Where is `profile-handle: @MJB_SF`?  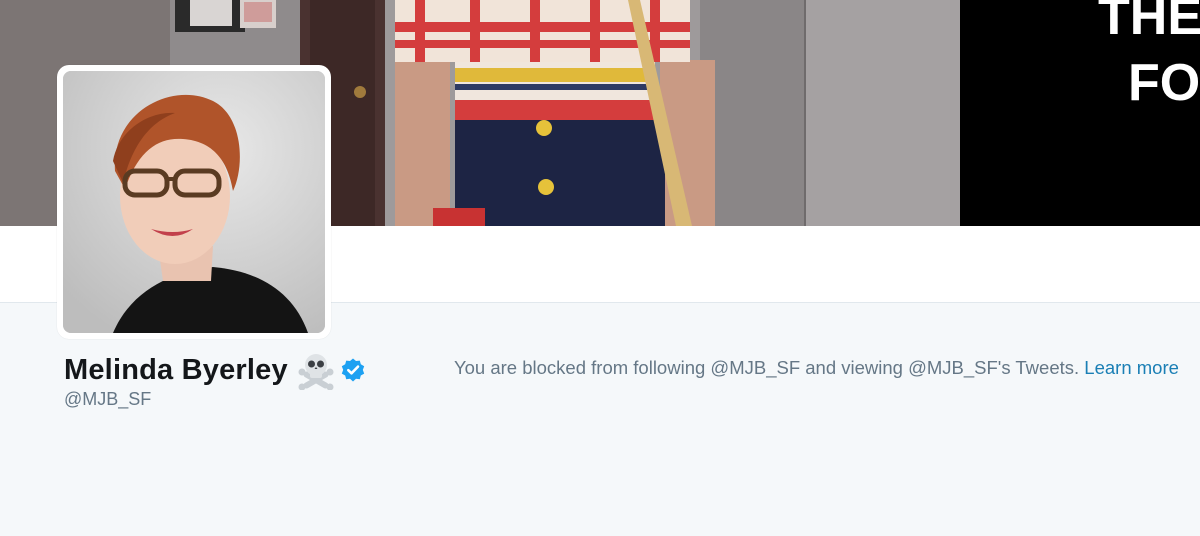
profile-handle: @MJB_SF is located at coordinates (107, 399).